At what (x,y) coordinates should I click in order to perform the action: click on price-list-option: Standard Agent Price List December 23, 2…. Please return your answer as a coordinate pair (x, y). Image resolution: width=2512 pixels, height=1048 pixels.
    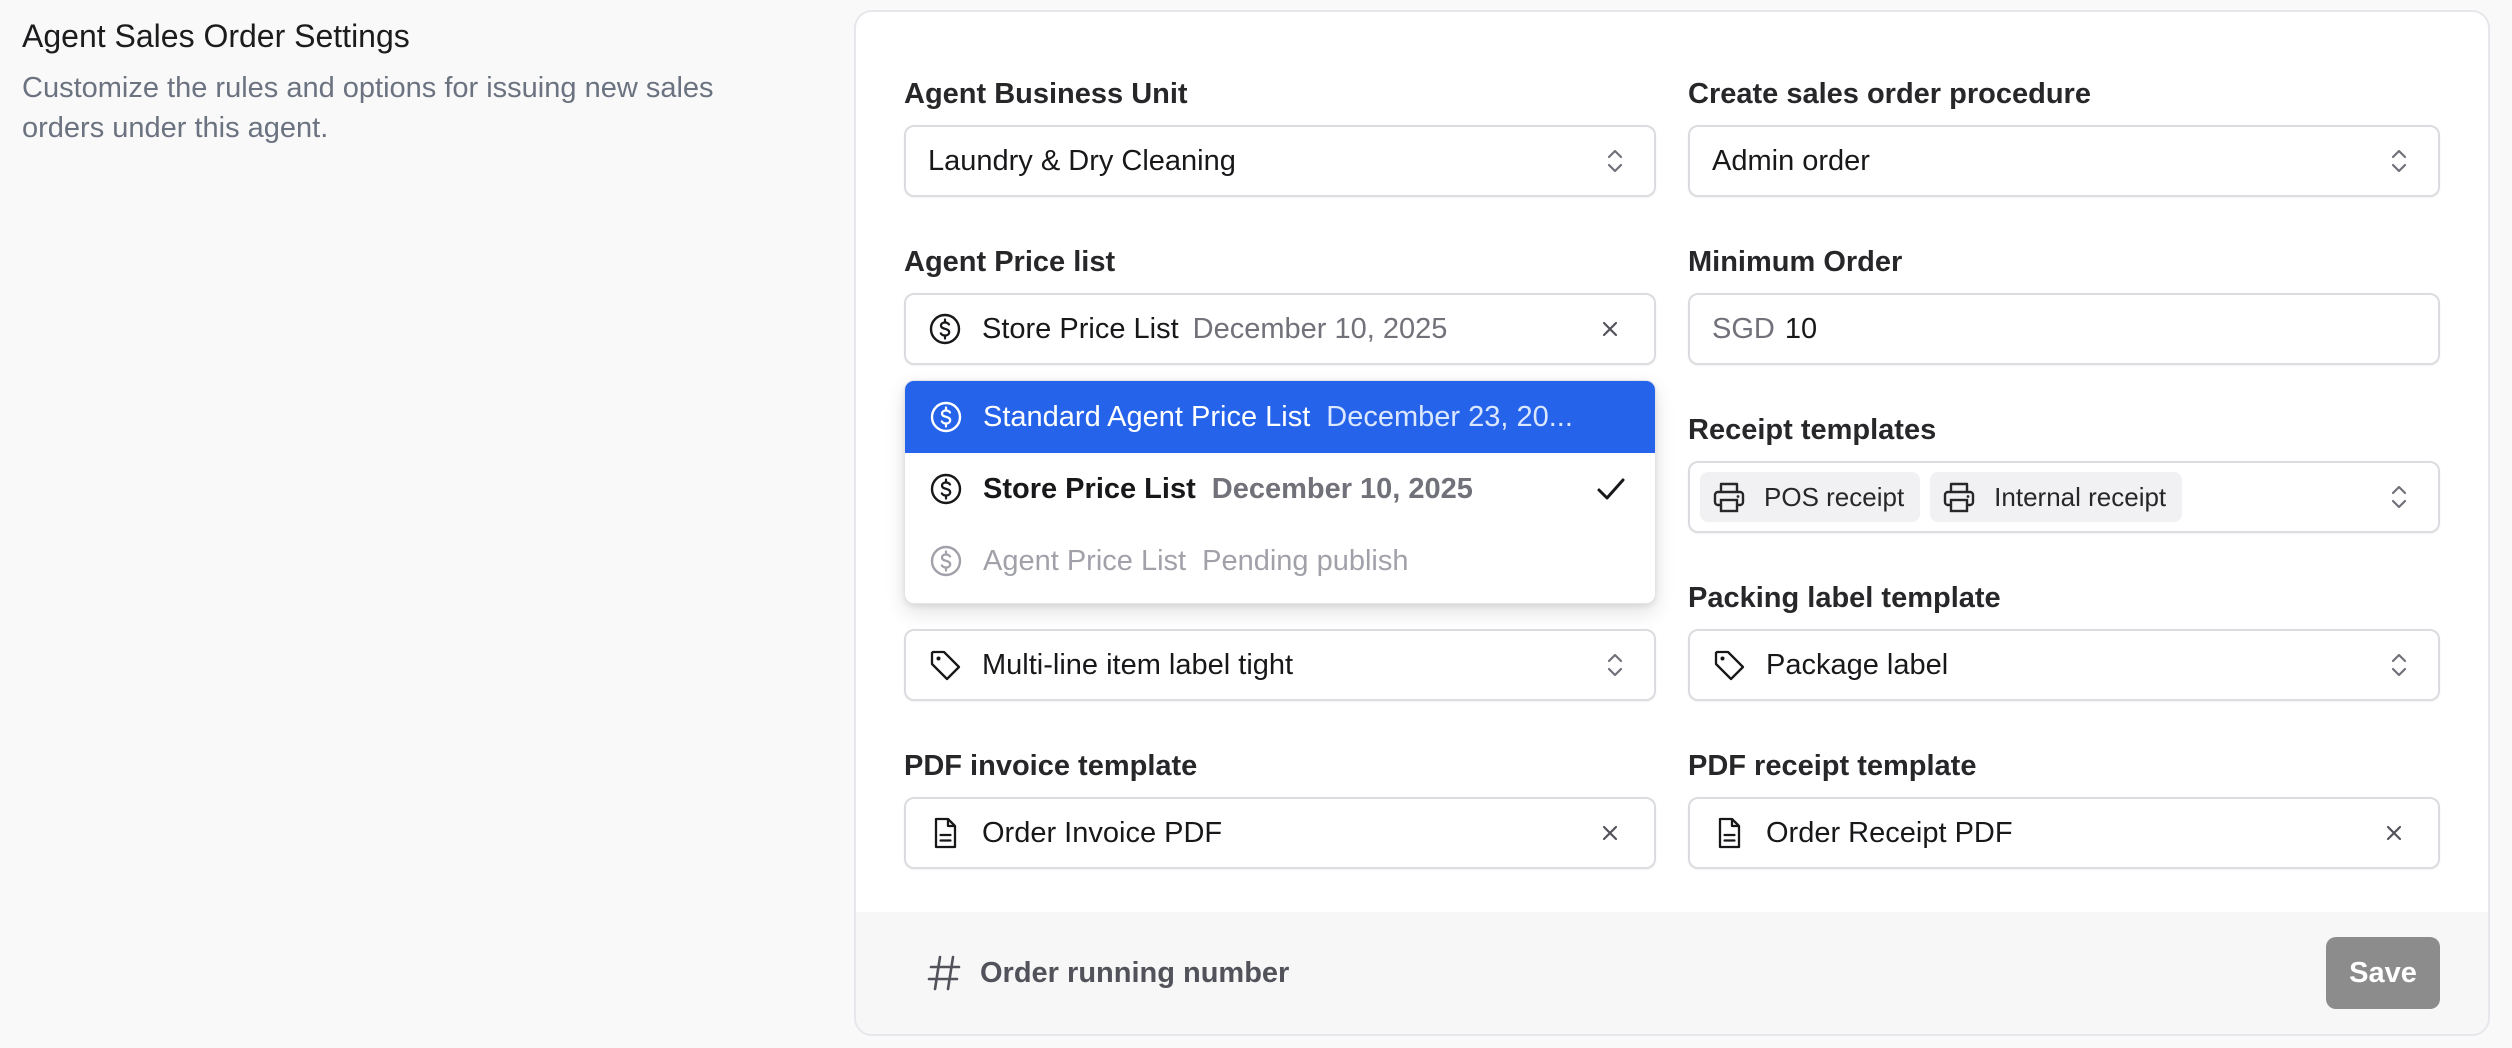
    Looking at the image, I should click on (1280, 417).